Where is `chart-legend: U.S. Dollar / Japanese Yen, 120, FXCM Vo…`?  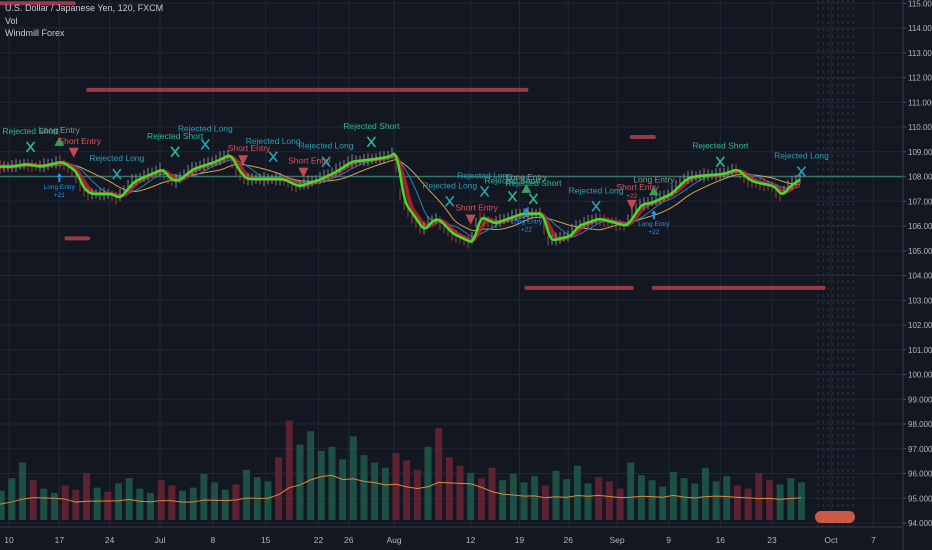 chart-legend: U.S. Dollar / Japanese Yen, 120, FXCM Vo… is located at coordinates (84, 21).